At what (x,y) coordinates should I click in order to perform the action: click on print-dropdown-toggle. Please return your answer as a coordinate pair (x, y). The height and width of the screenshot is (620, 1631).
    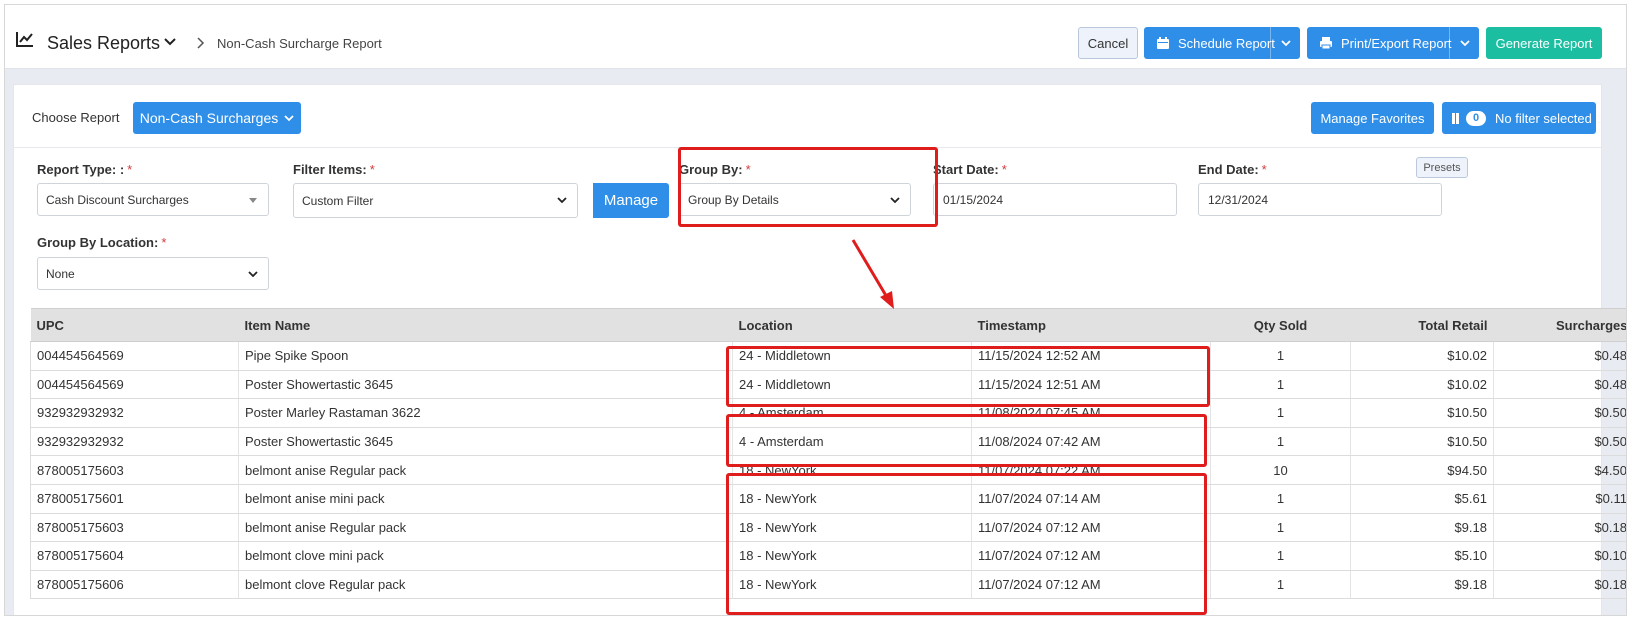
    Looking at the image, I should click on (1464, 43).